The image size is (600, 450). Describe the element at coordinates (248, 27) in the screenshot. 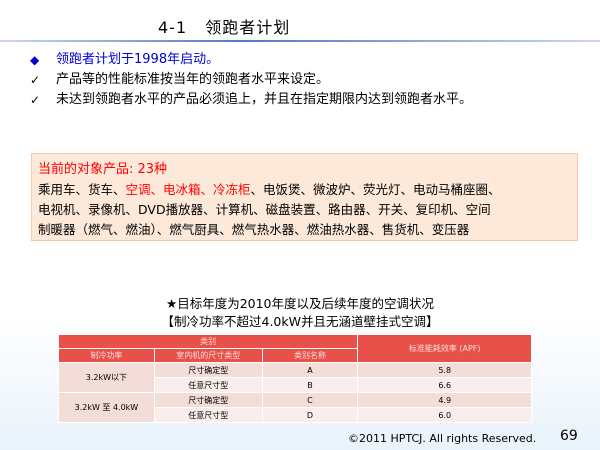

I see `title-text: 领跑者计划` at that location.